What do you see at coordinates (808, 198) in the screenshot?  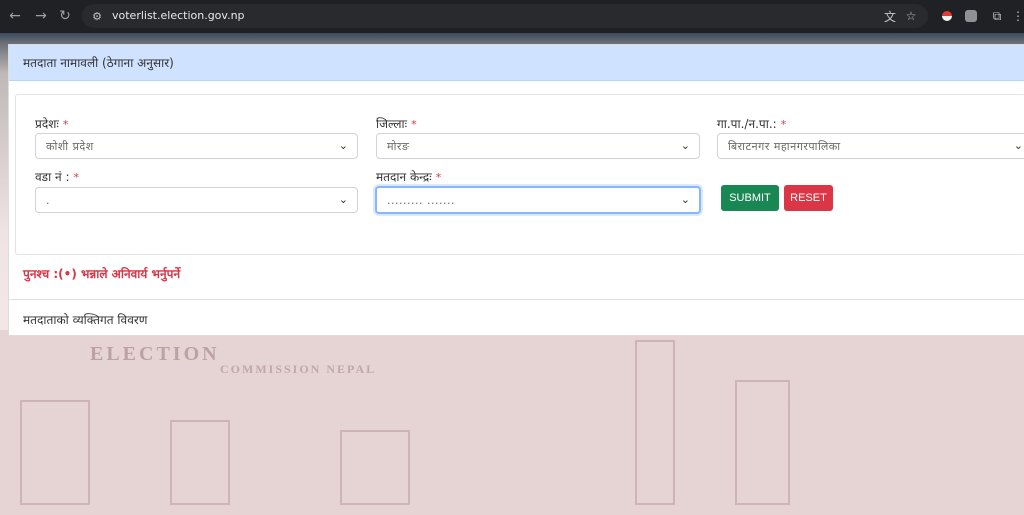 I see `reset-button: RESET` at bounding box center [808, 198].